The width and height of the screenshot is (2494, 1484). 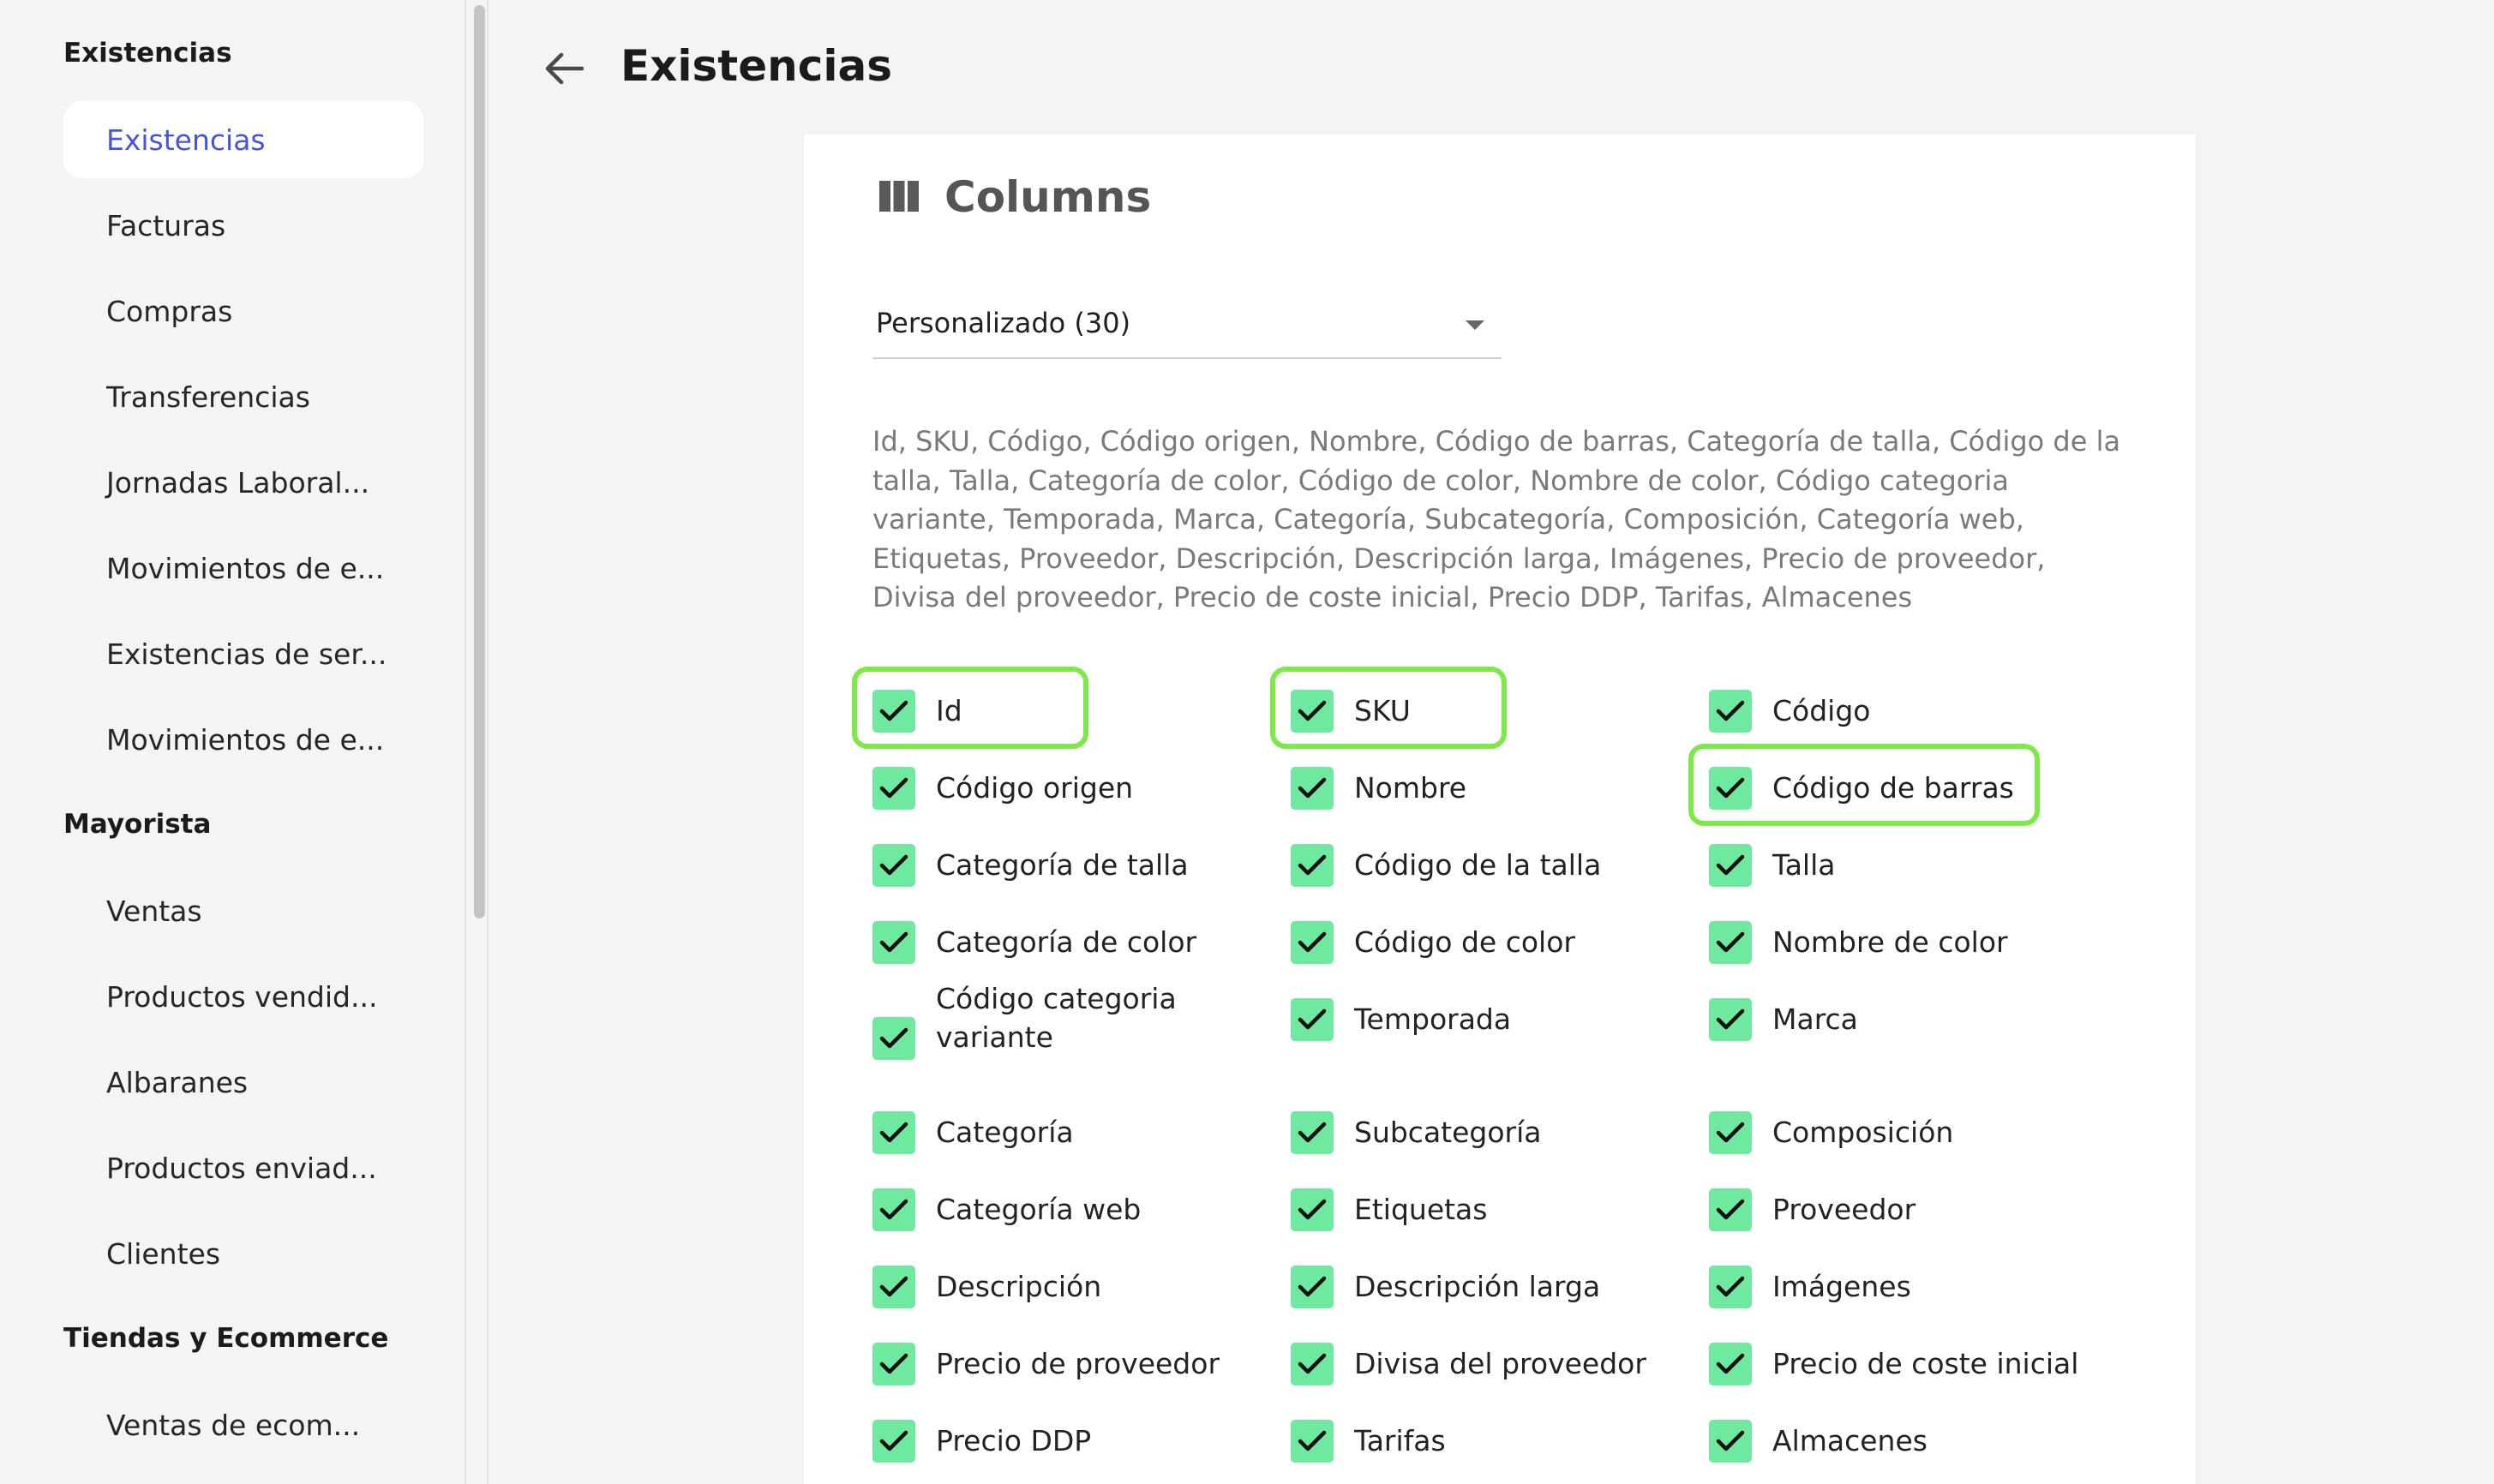 I want to click on column-preset-select: Personalizado (30), so click(x=1187, y=324).